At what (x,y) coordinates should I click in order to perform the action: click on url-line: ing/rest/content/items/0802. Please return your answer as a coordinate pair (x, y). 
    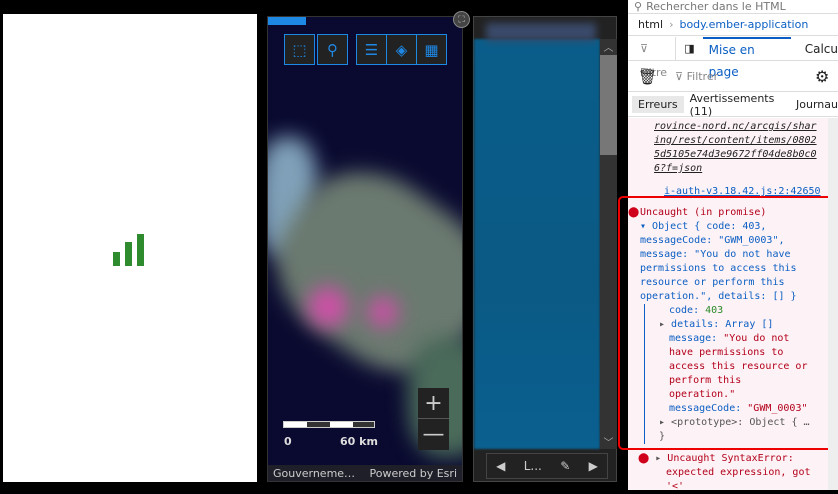
    Looking at the image, I should click on (741, 141).